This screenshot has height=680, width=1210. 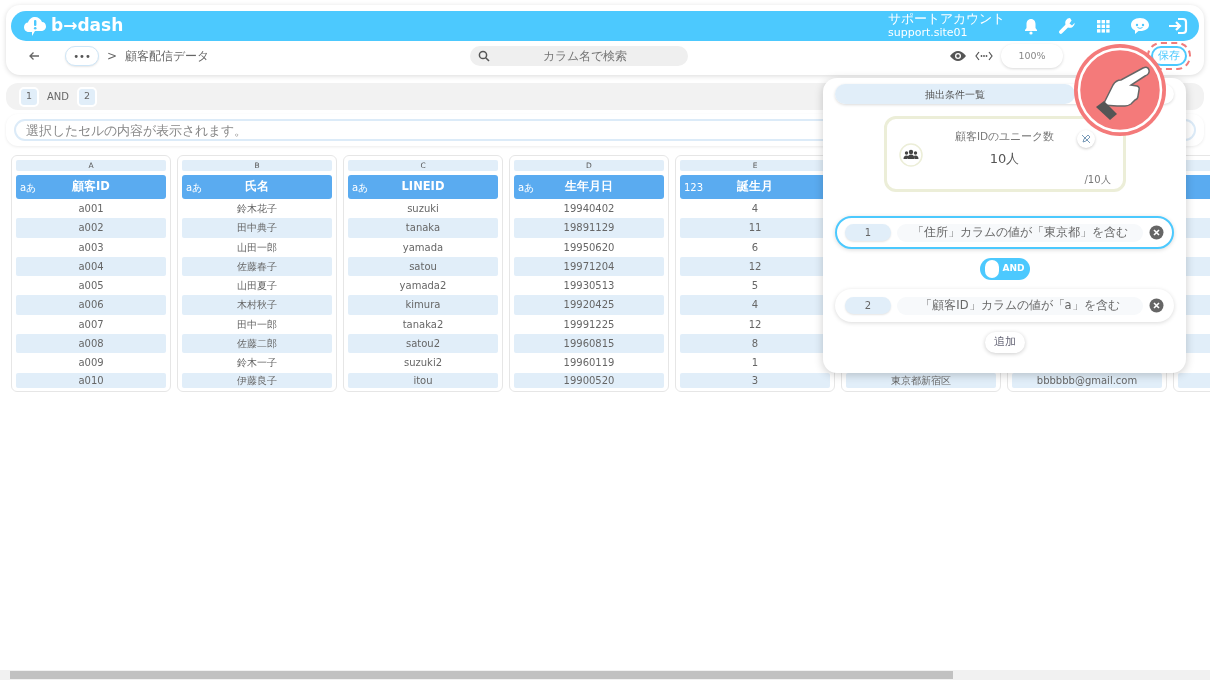 What do you see at coordinates (1032, 56) in the screenshot?
I see `zoom-field: 100%` at bounding box center [1032, 56].